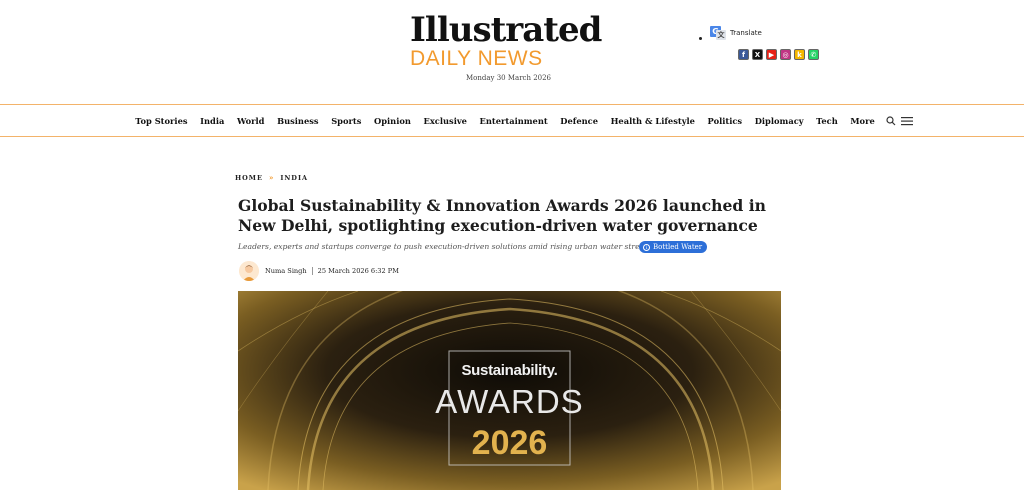 The height and width of the screenshot is (490, 1024). I want to click on nav-item-diplomacy: Diplomacy, so click(778, 121).